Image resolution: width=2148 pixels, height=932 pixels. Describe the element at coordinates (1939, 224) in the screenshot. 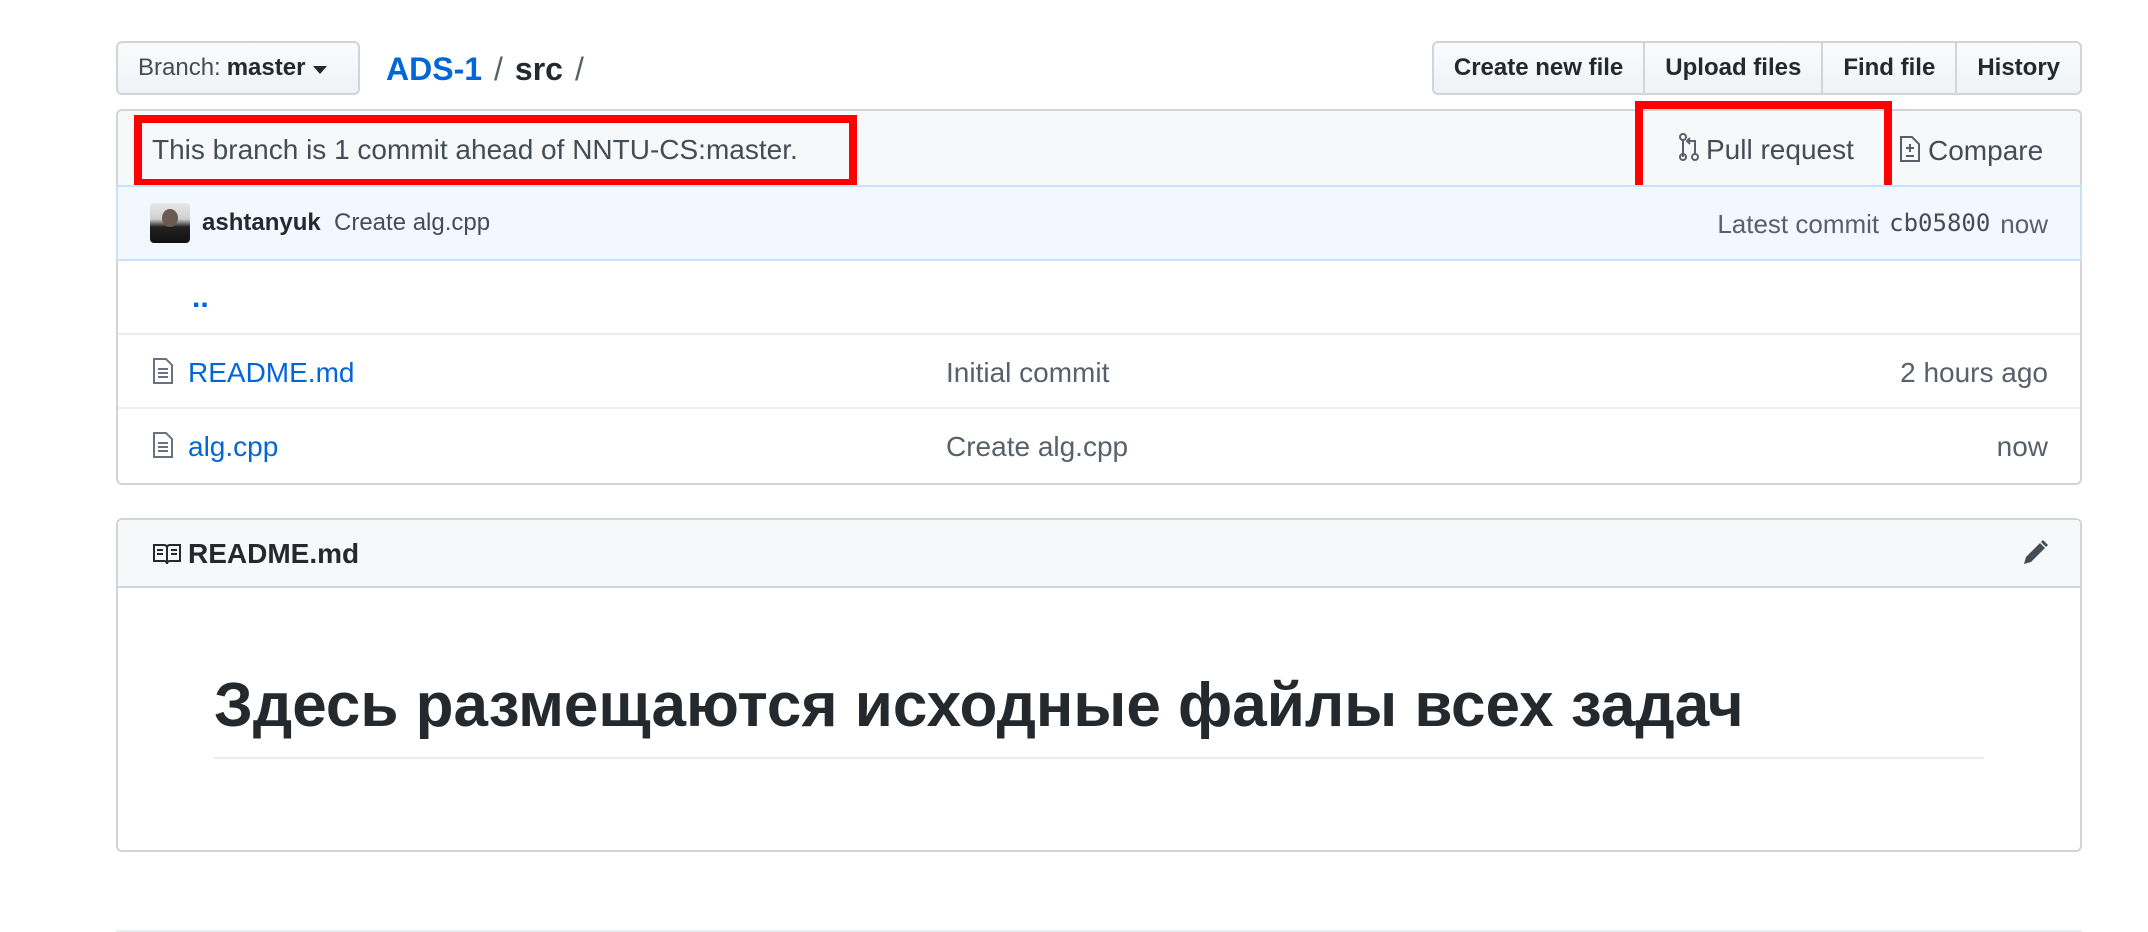

I see `commit-sha: cb05800` at that location.